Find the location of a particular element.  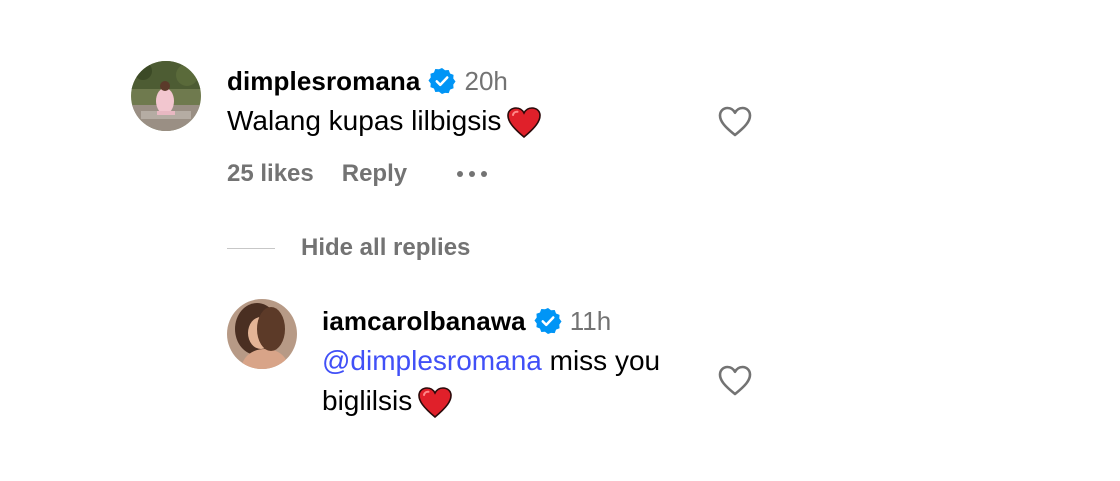

reply-username: iamcarolbanawa is located at coordinates (424, 321).